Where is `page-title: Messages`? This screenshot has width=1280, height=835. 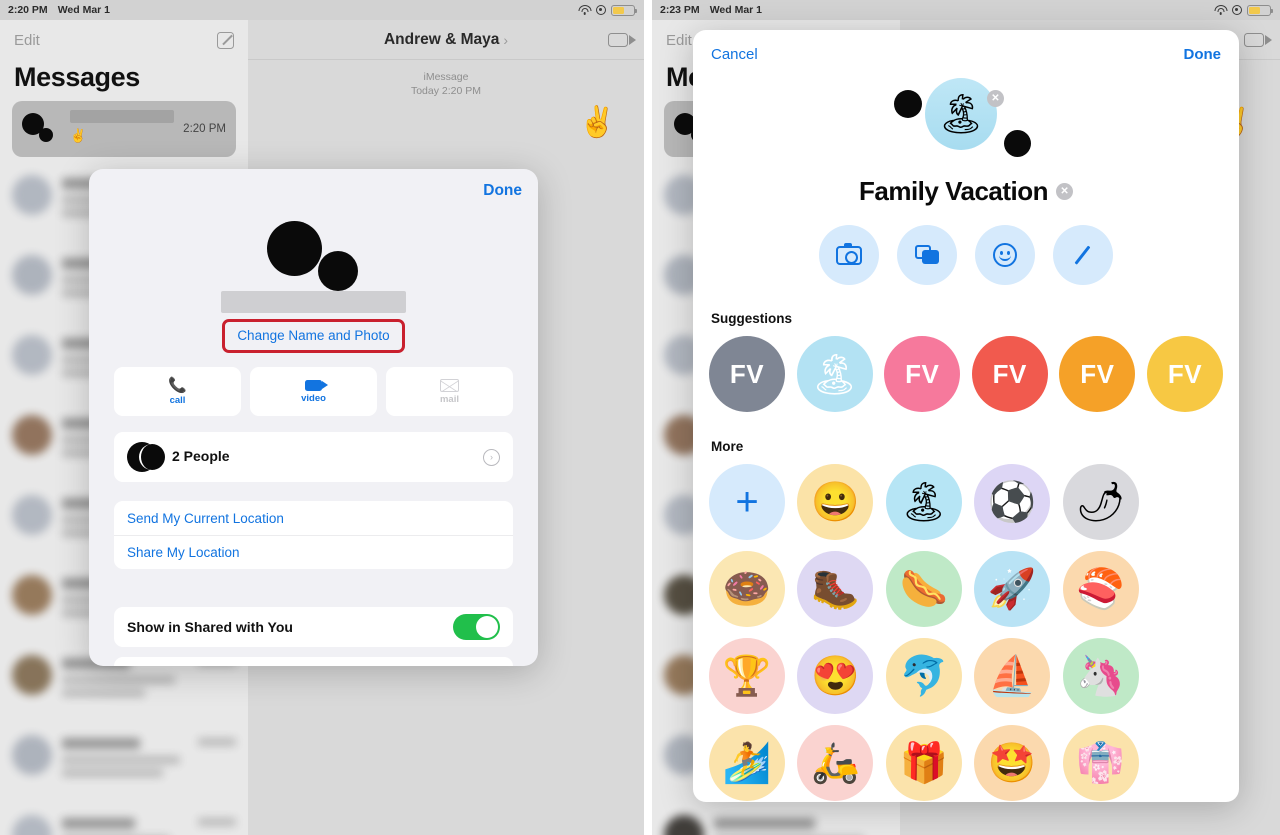
page-title: Messages is located at coordinates (77, 77).